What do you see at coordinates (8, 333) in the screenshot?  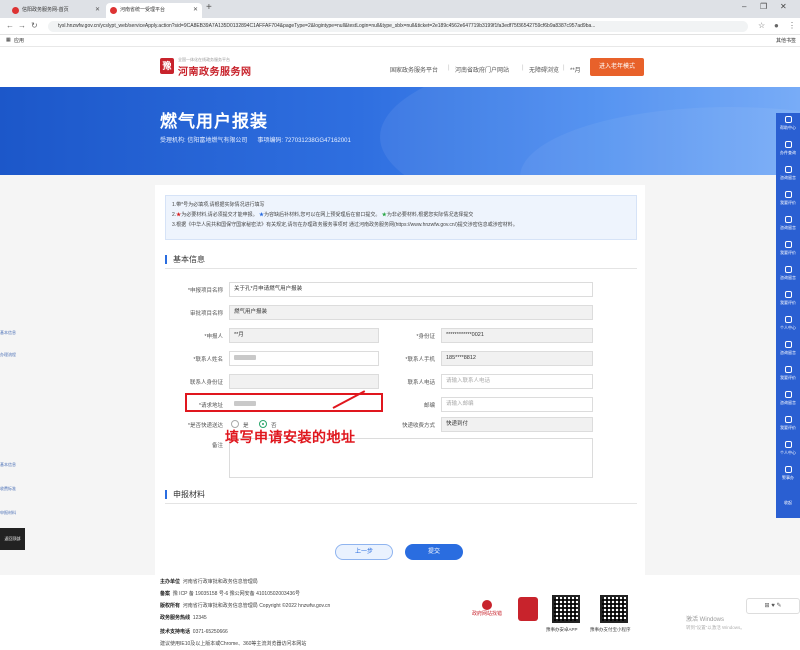 I see `left-item-basic-info: 基本信息` at bounding box center [8, 333].